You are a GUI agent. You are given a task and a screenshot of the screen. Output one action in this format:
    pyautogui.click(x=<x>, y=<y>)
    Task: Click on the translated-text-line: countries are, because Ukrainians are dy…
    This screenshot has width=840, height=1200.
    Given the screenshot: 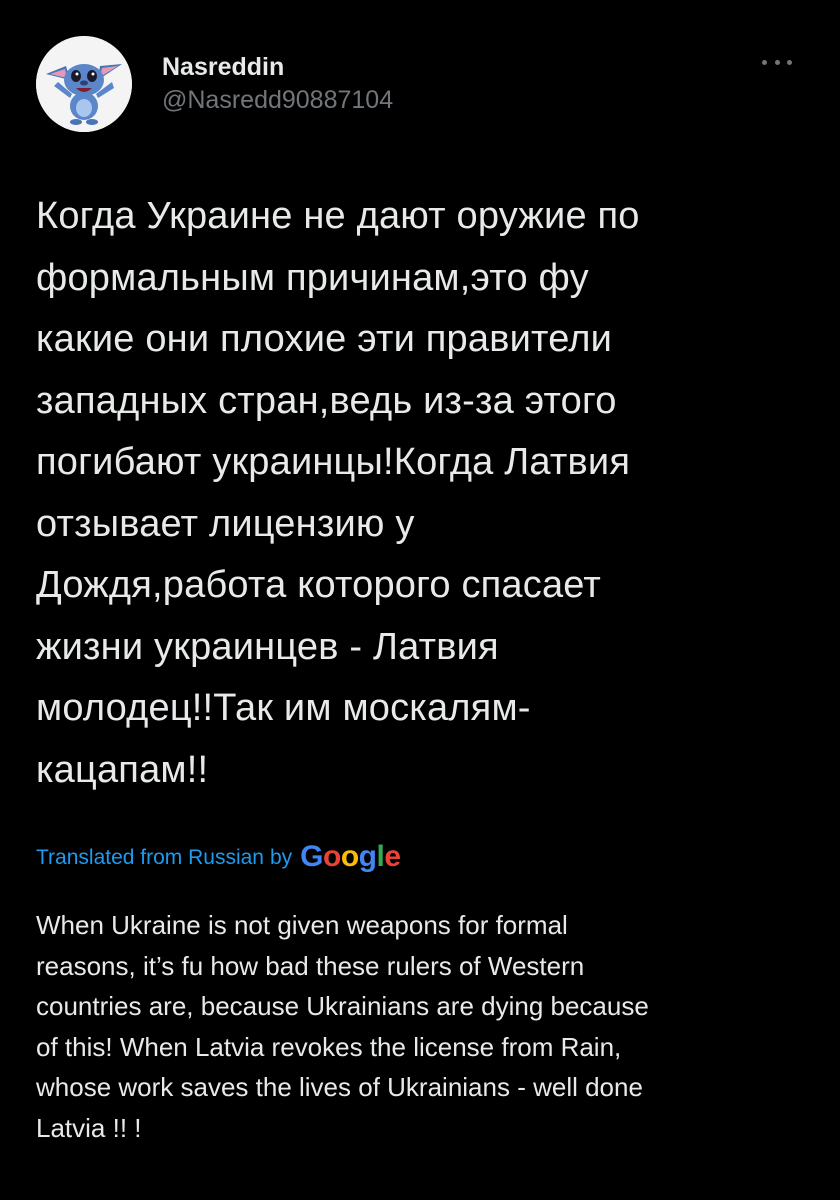 What is the action you would take?
    pyautogui.click(x=342, y=1006)
    